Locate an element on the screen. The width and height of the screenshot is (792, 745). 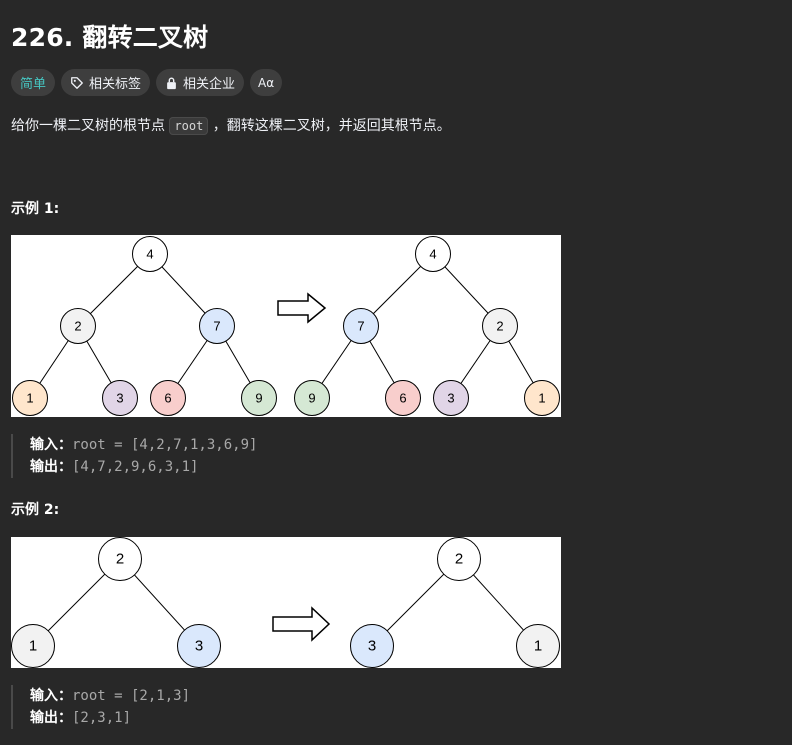
page-title: 226. 翻转二叉树 is located at coordinates (110, 37).